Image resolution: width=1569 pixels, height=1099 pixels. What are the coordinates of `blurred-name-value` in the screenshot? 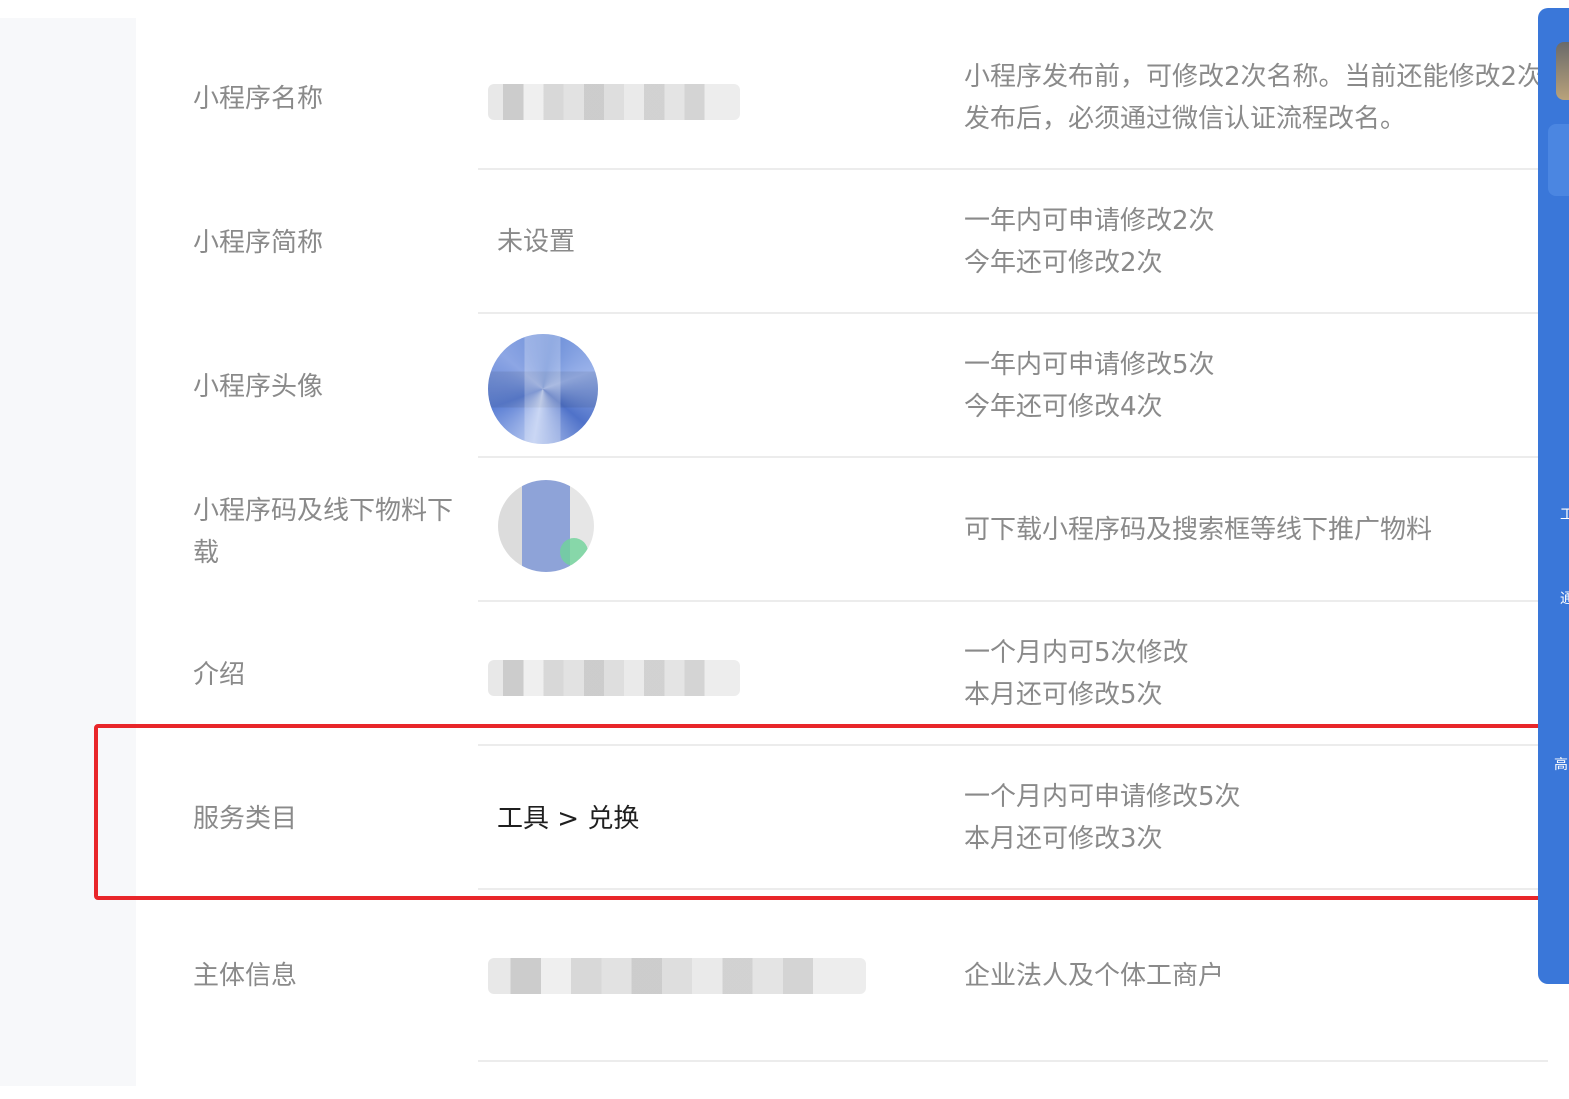 It's located at (614, 102).